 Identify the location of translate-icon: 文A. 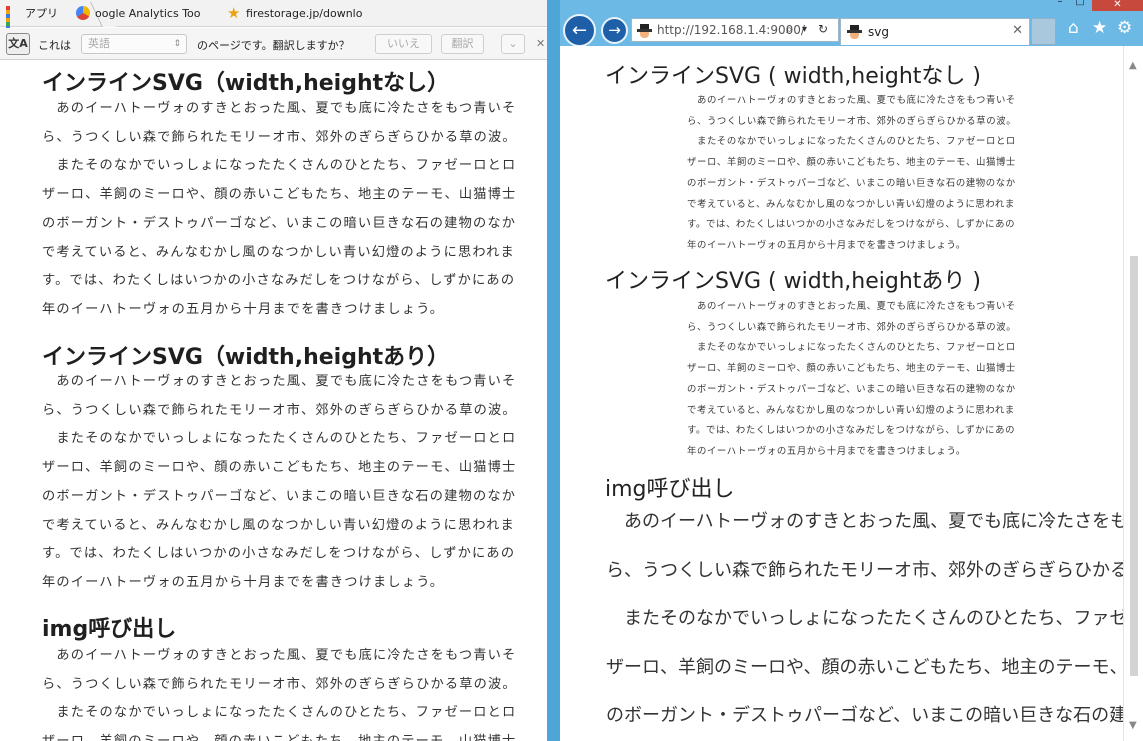
(18, 44).